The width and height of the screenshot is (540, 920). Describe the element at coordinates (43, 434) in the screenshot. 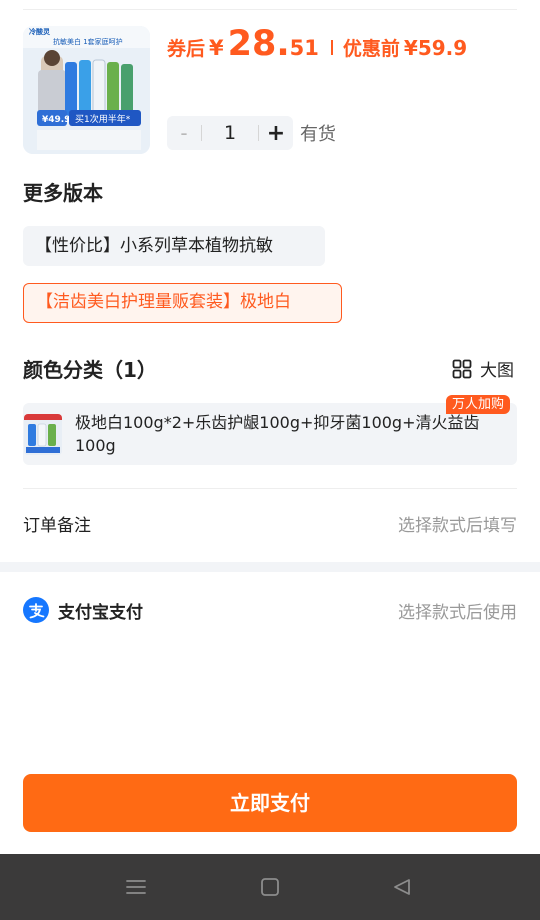

I see `variant-thumbnail` at that location.